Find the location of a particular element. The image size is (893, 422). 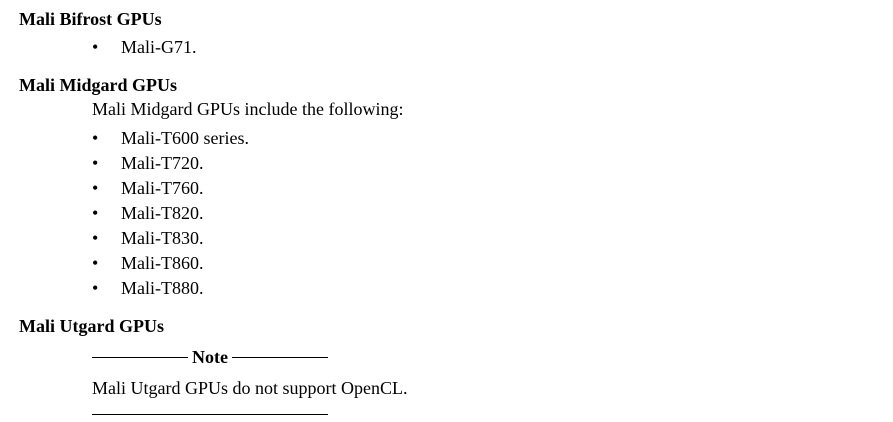

heading-bifrost: Mali Bifrost GPUs is located at coordinates (90, 19).